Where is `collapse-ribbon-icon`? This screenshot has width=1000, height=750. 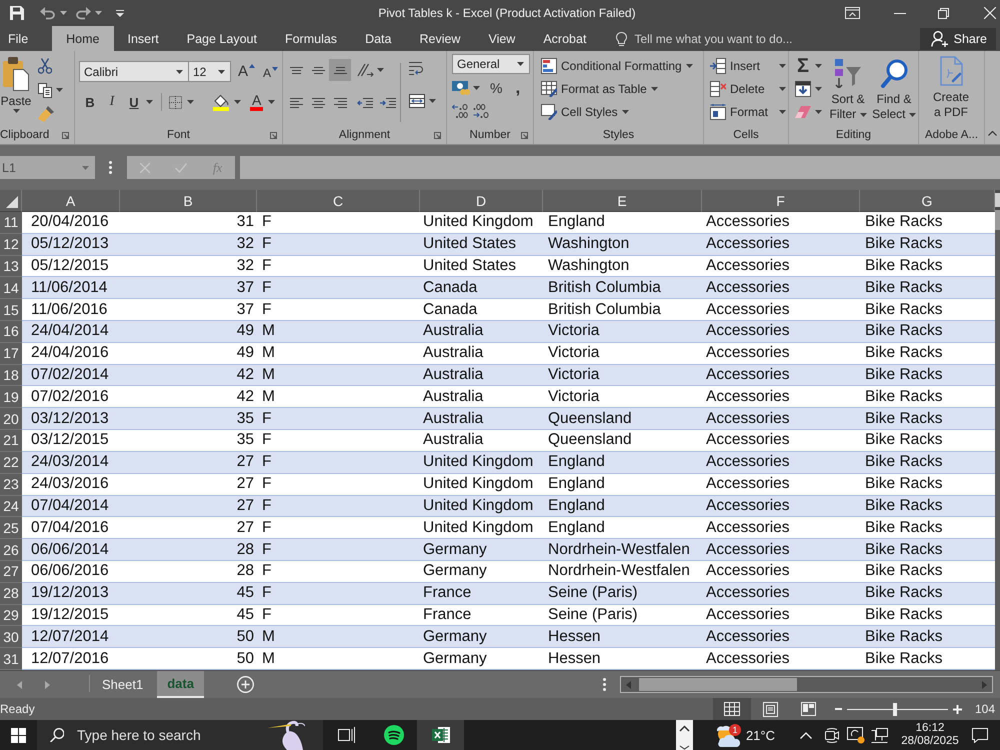 collapse-ribbon-icon is located at coordinates (992, 133).